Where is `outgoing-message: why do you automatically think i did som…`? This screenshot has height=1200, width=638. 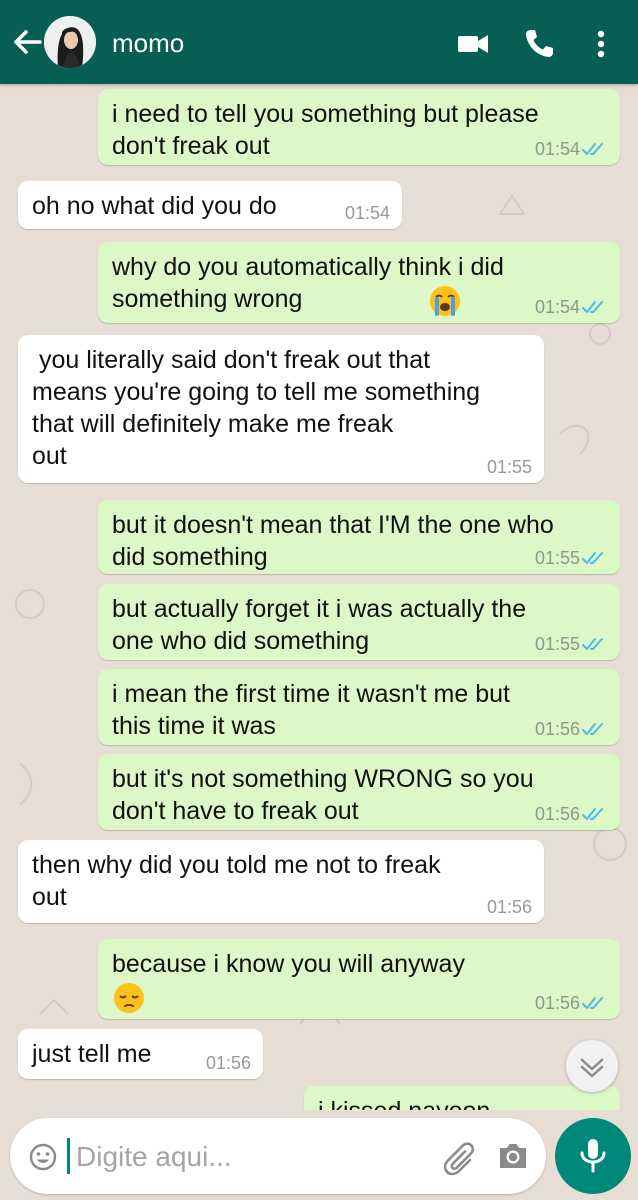
outgoing-message: why do you automatically think i did som… is located at coordinates (359, 282).